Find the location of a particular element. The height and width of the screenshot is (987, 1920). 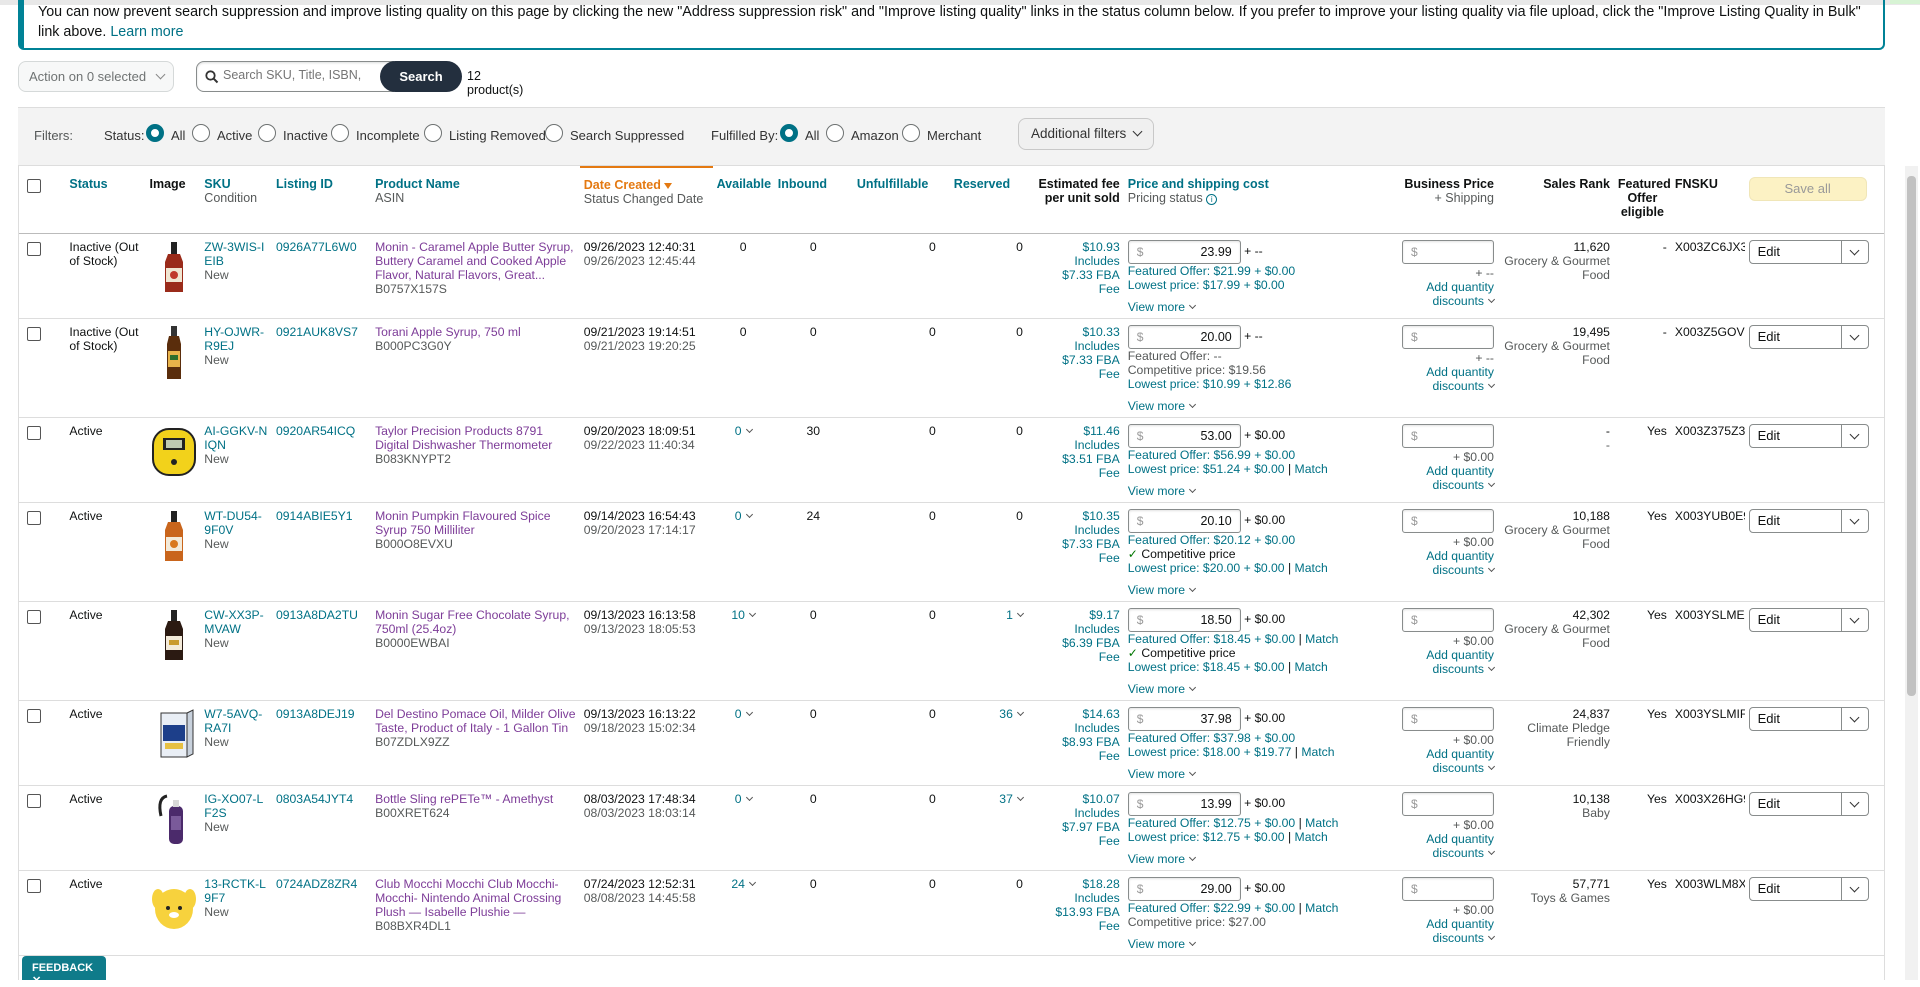

listing-id-link: 0913A8DEJ19 is located at coordinates (315, 714).